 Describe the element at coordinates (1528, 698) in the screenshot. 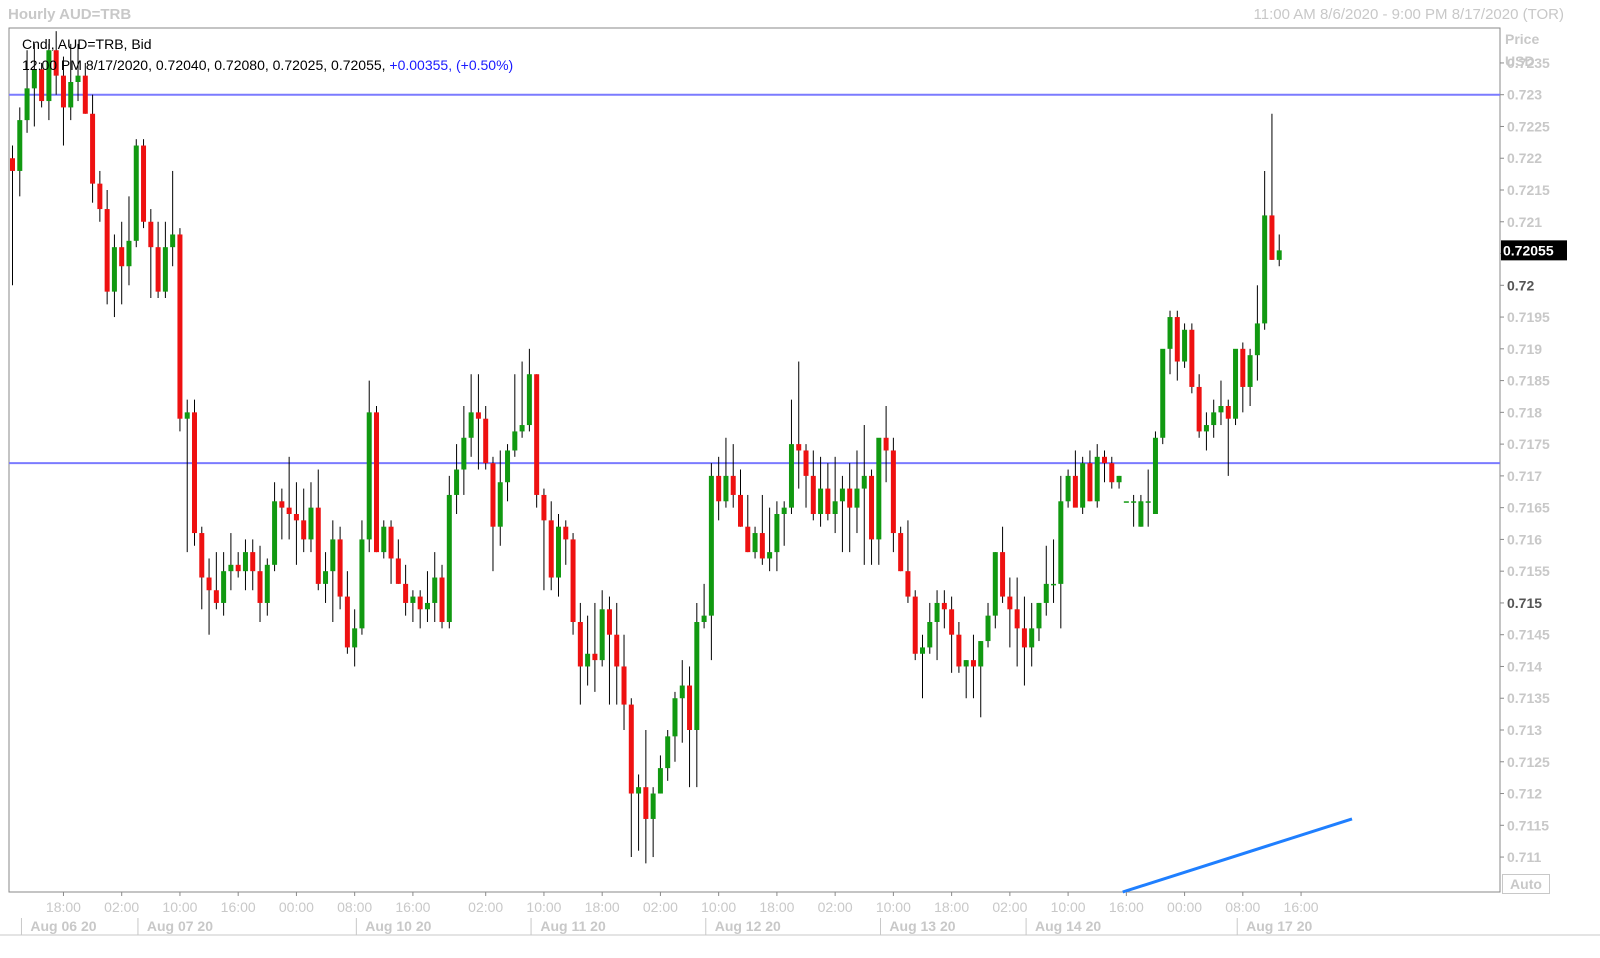

I see `price-tick-label: 0.7135` at that location.